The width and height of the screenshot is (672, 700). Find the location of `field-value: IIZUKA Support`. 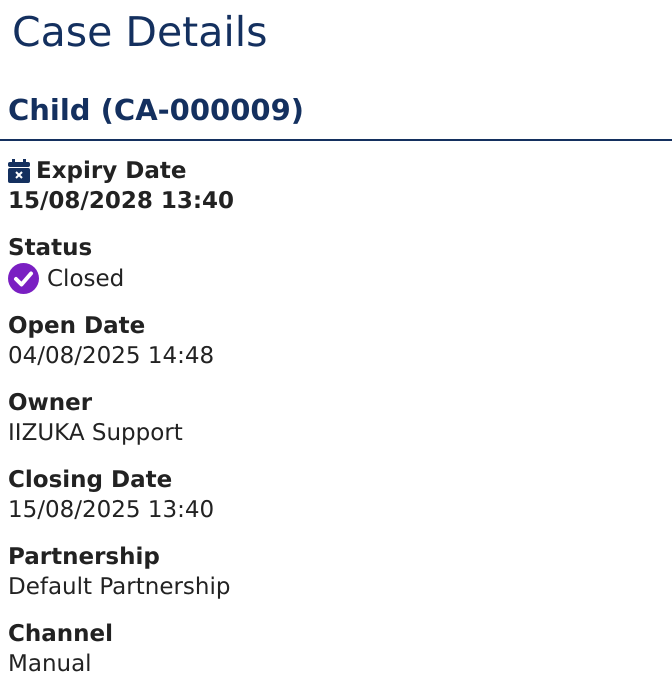

field-value: IIZUKA Support is located at coordinates (96, 433).